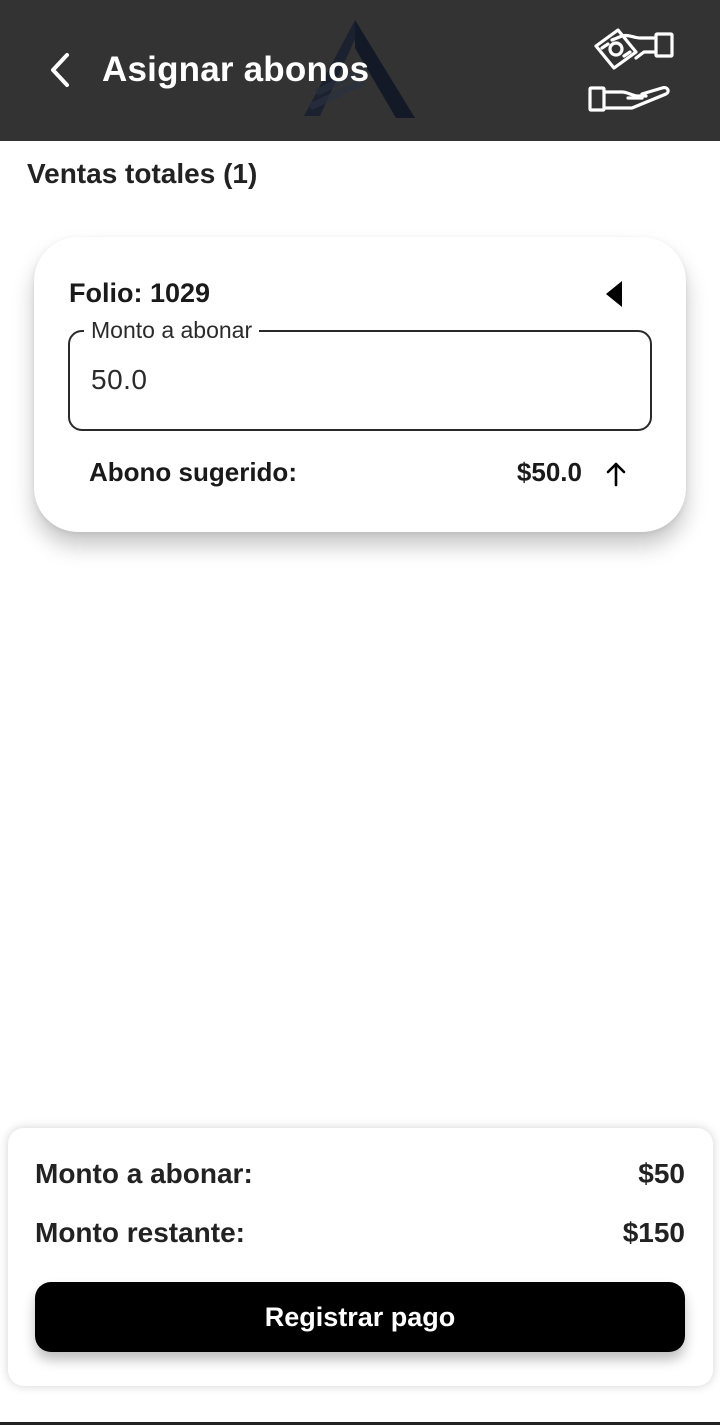  I want to click on total-amount-value: $50, so click(661, 1173).